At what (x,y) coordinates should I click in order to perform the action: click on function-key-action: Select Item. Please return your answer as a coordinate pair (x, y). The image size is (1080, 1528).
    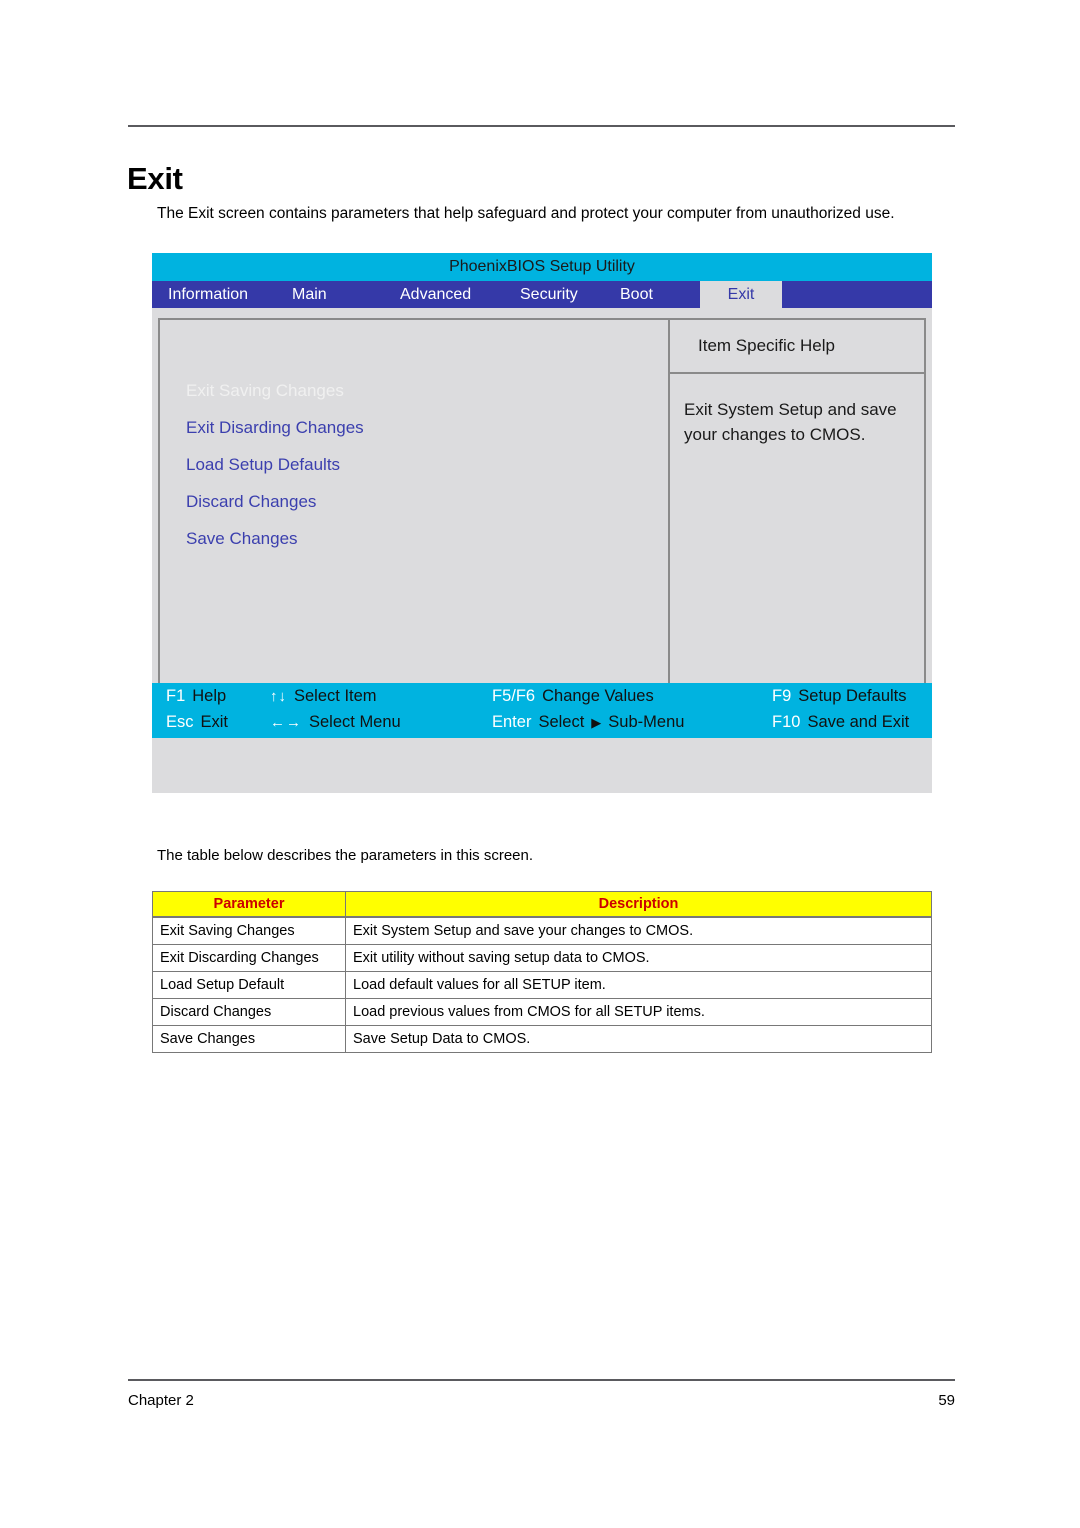
    Looking at the image, I should click on (335, 696).